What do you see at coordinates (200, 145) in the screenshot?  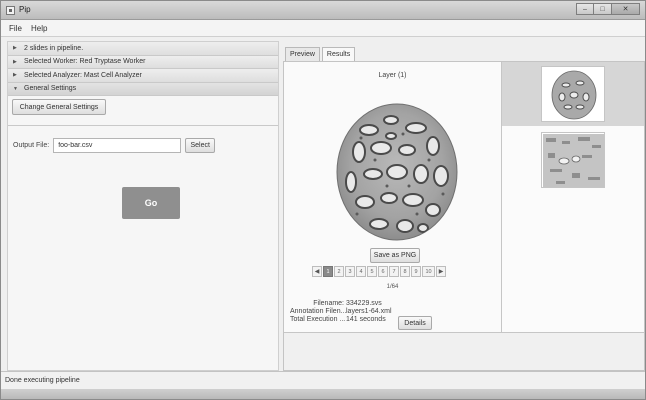 I see `select-file-button: Select` at bounding box center [200, 145].